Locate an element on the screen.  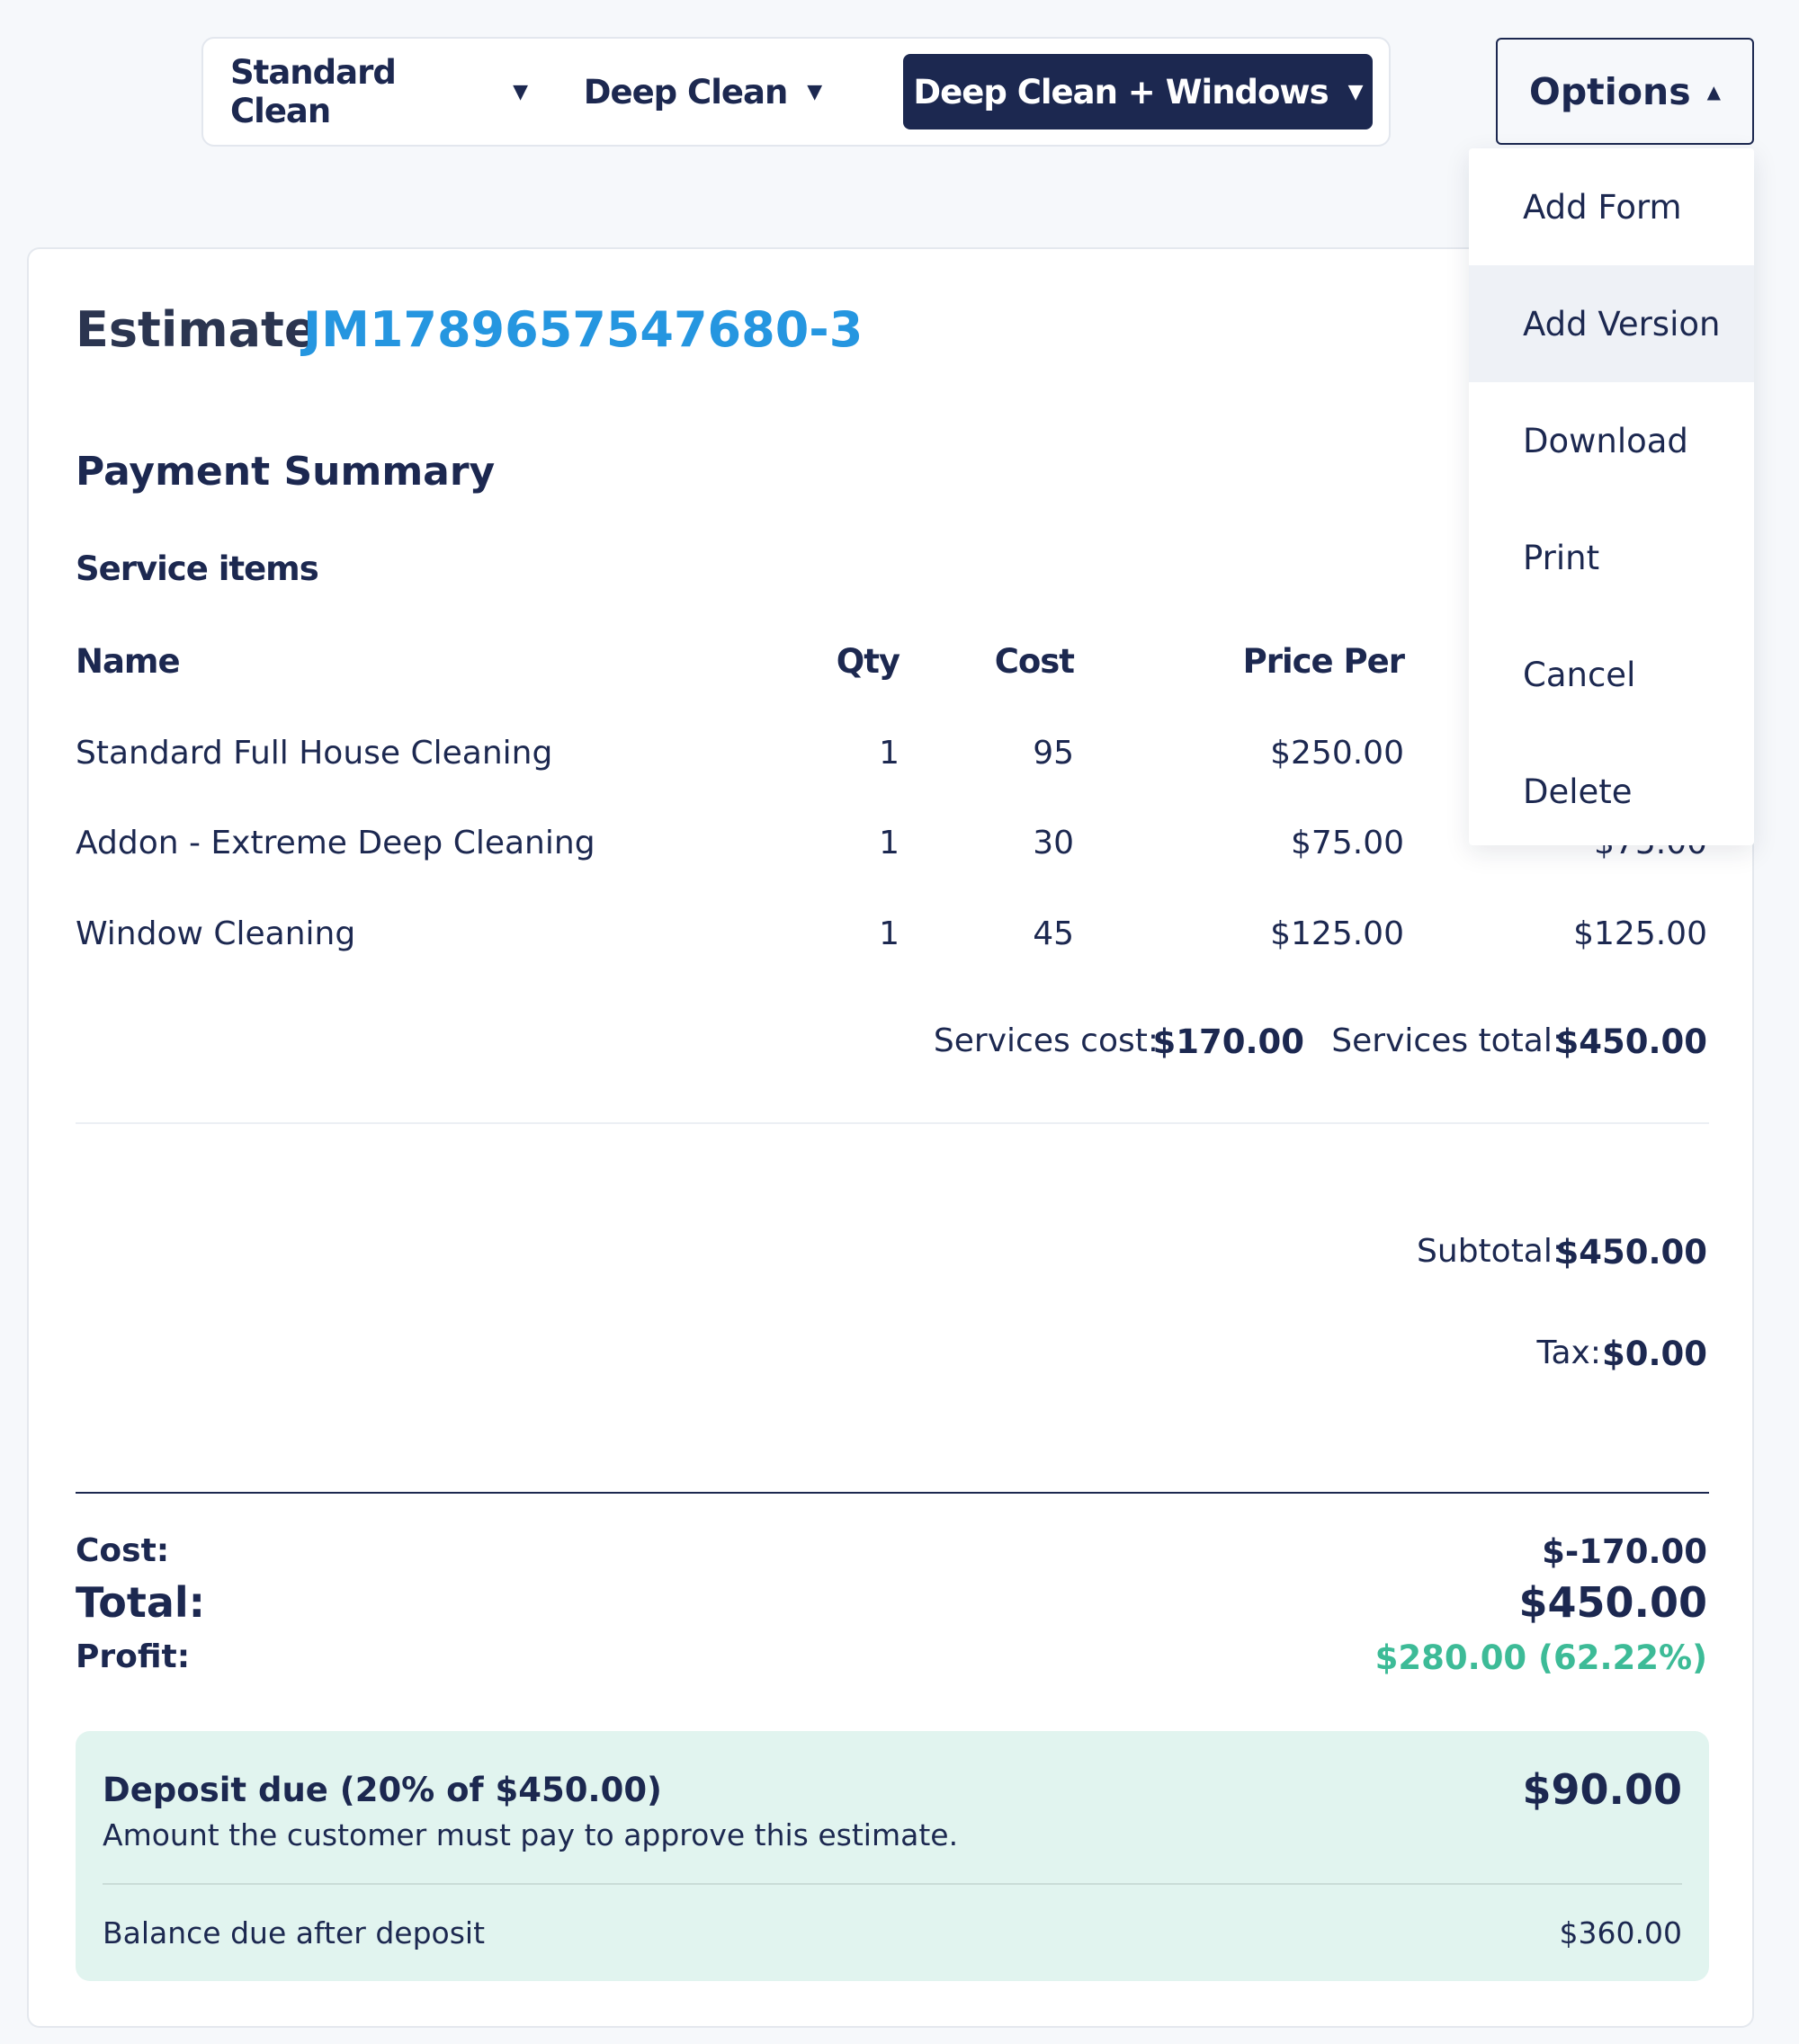
tab-label: Deep Clean + Windows is located at coordinates (1121, 92).